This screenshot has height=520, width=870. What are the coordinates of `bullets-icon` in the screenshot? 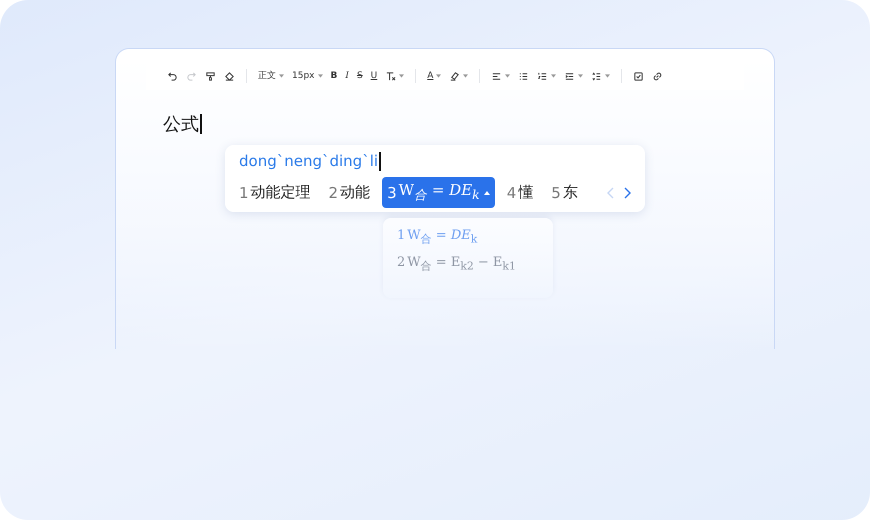 It's located at (524, 76).